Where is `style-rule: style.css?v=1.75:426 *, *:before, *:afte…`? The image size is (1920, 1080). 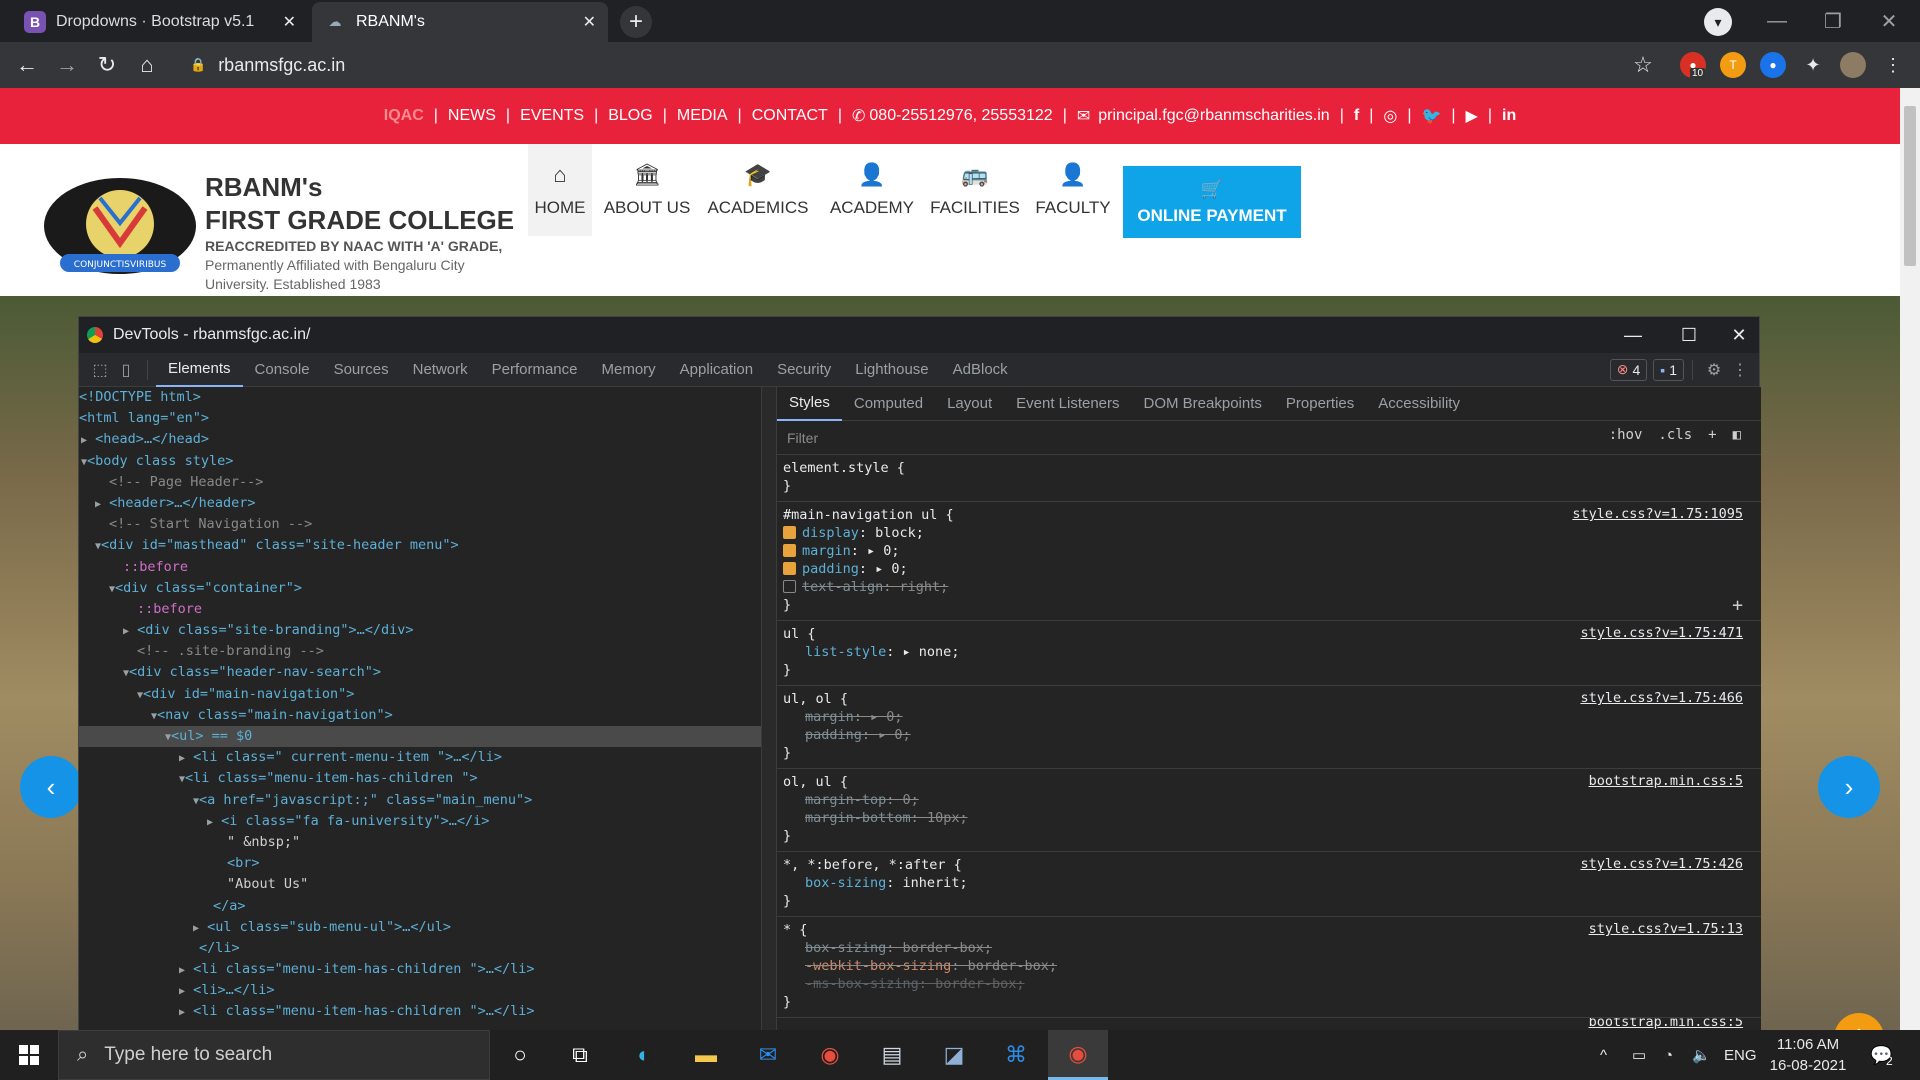
style-rule: style.css?v=1.75:426 *, *:before, *:afte… is located at coordinates (1269, 884).